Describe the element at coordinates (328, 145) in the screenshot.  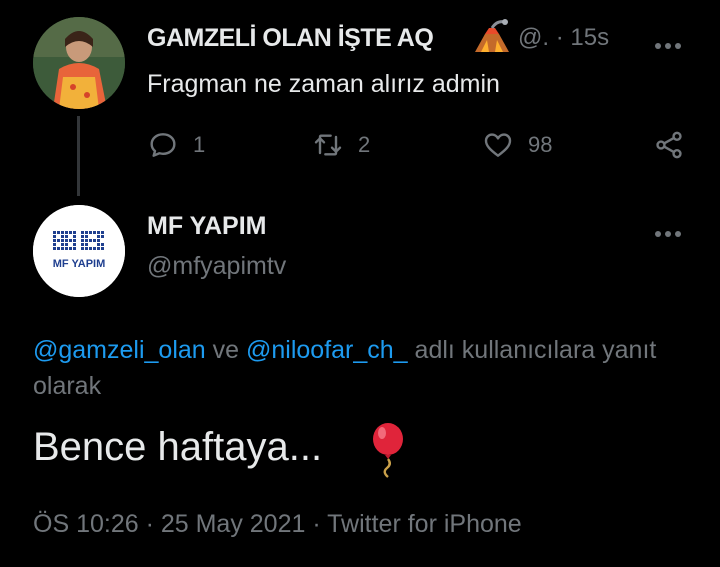
I see `retweet-icon` at that location.